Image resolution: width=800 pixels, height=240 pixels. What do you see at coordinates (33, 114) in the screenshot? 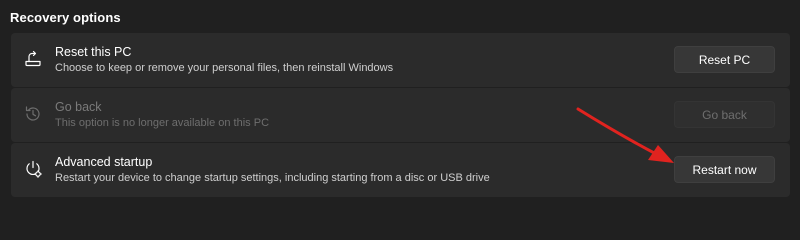
I see `history-icon` at bounding box center [33, 114].